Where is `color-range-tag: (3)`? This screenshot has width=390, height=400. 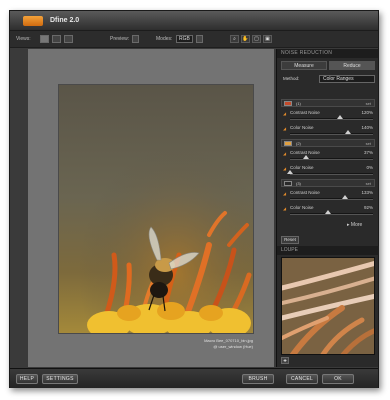
color-range-tag: (3) is located at coordinates (298, 183).